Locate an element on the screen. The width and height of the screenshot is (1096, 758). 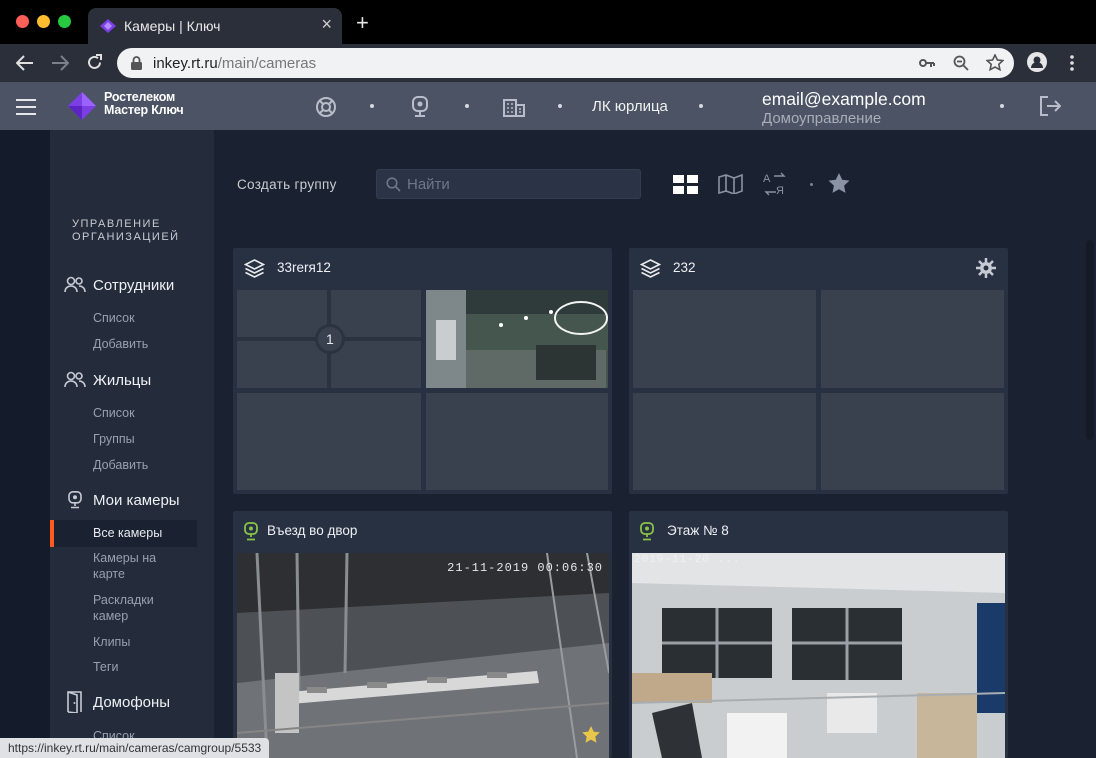
sidebar-item-my-cameras: Мои камеры is located at coordinates (122, 500).